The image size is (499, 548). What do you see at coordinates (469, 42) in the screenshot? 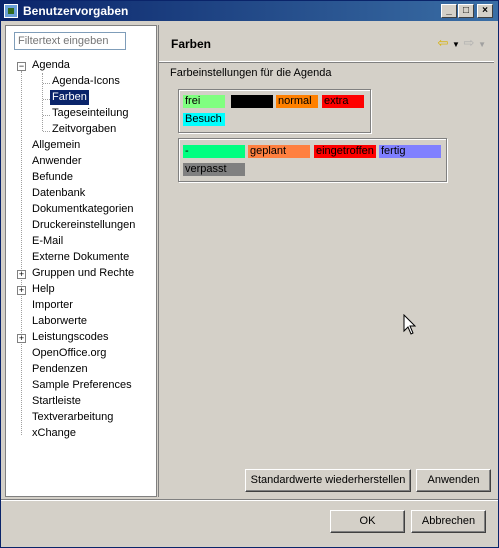
I see `forward-arrow-icon: ⇨` at bounding box center [469, 42].